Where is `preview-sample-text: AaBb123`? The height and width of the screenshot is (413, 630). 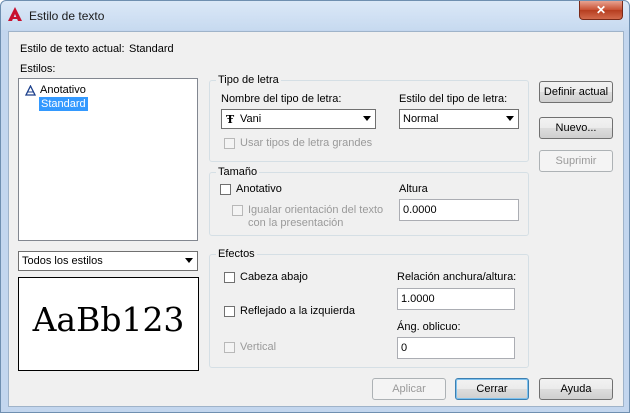
preview-sample-text: AaBb123 is located at coordinates (108, 319).